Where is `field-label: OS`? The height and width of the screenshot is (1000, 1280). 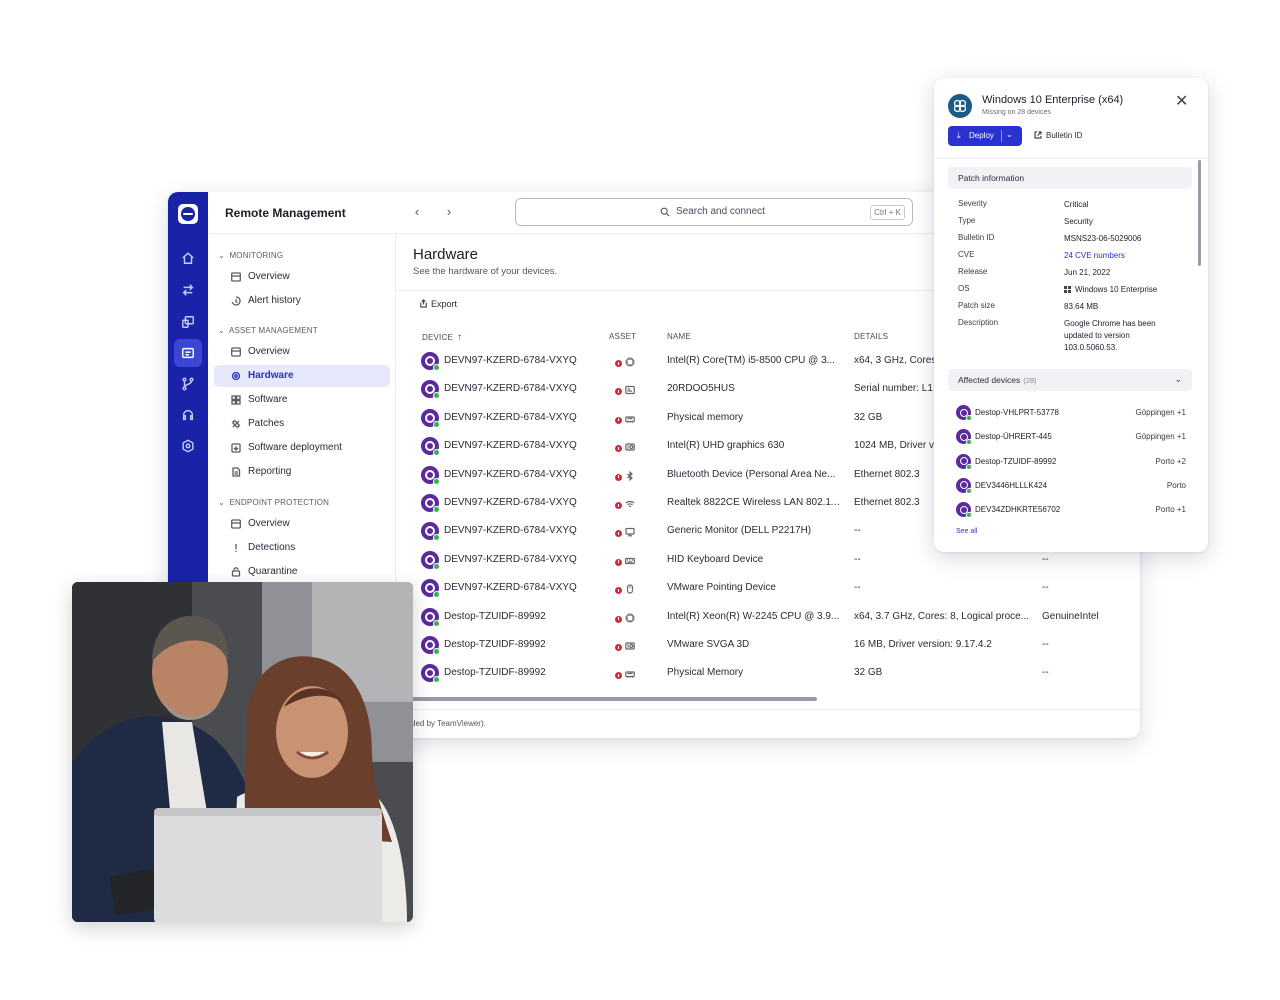 field-label: OS is located at coordinates (964, 288).